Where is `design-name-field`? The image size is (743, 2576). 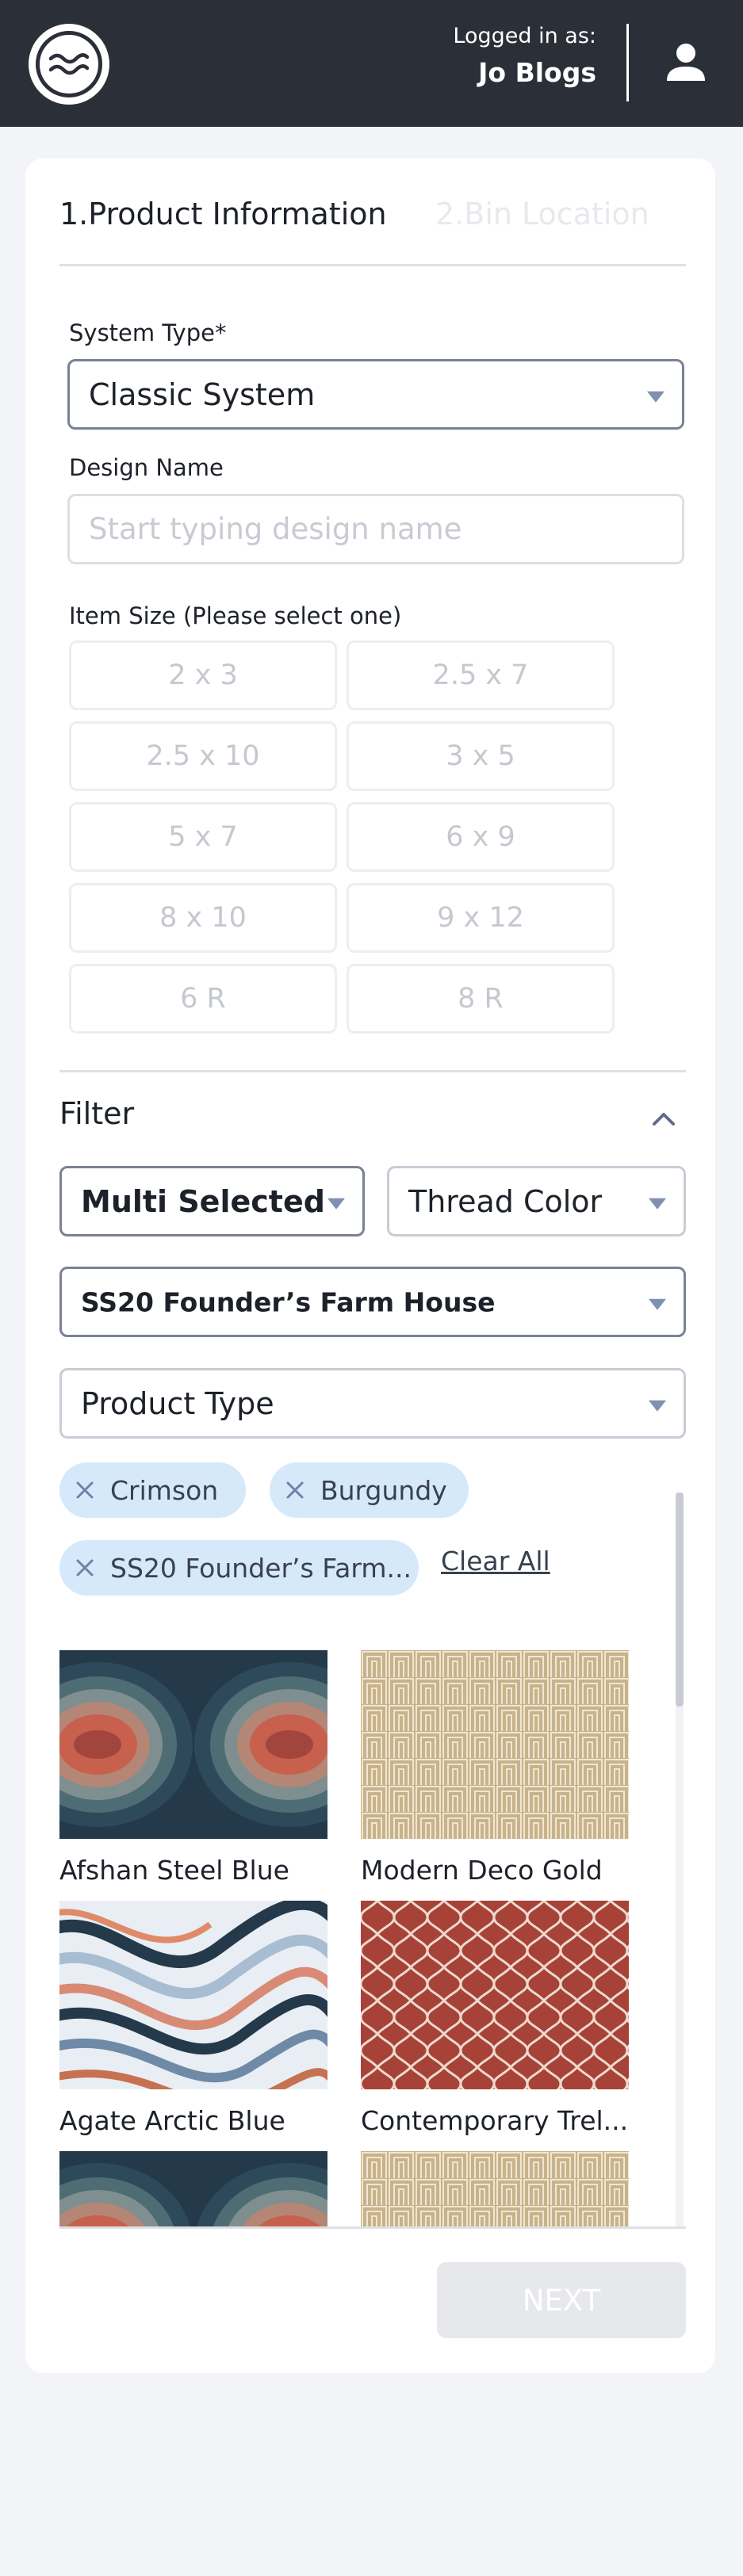 design-name-field is located at coordinates (375, 529).